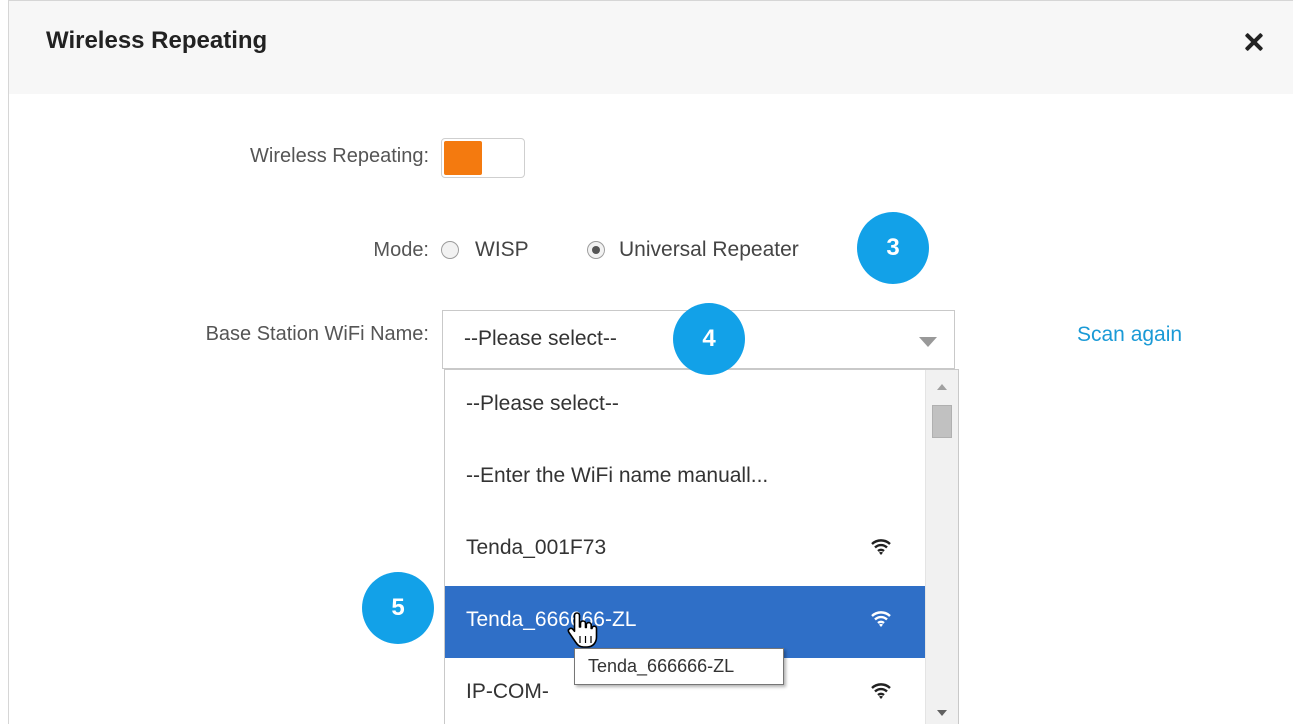 This screenshot has width=1293, height=724. What do you see at coordinates (651, 47) in the screenshot?
I see `dialog-header: Wireless Repeating` at bounding box center [651, 47].